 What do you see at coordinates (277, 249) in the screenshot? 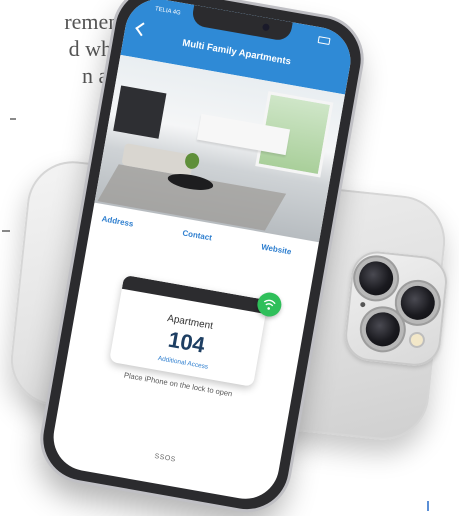
I see `website-link: Website` at bounding box center [277, 249].